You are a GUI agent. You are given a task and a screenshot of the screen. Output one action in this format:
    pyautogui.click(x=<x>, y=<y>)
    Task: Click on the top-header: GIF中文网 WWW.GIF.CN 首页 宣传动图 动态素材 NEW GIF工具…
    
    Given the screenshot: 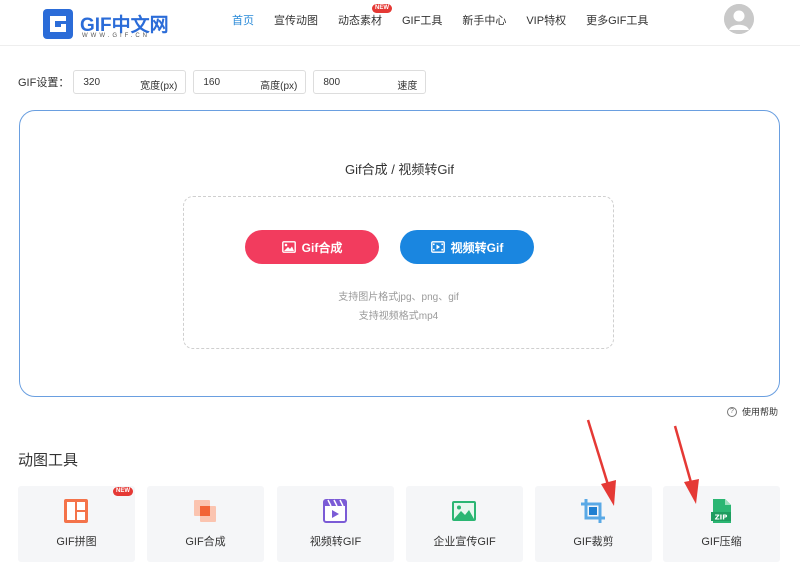 What is the action you would take?
    pyautogui.click(x=400, y=23)
    